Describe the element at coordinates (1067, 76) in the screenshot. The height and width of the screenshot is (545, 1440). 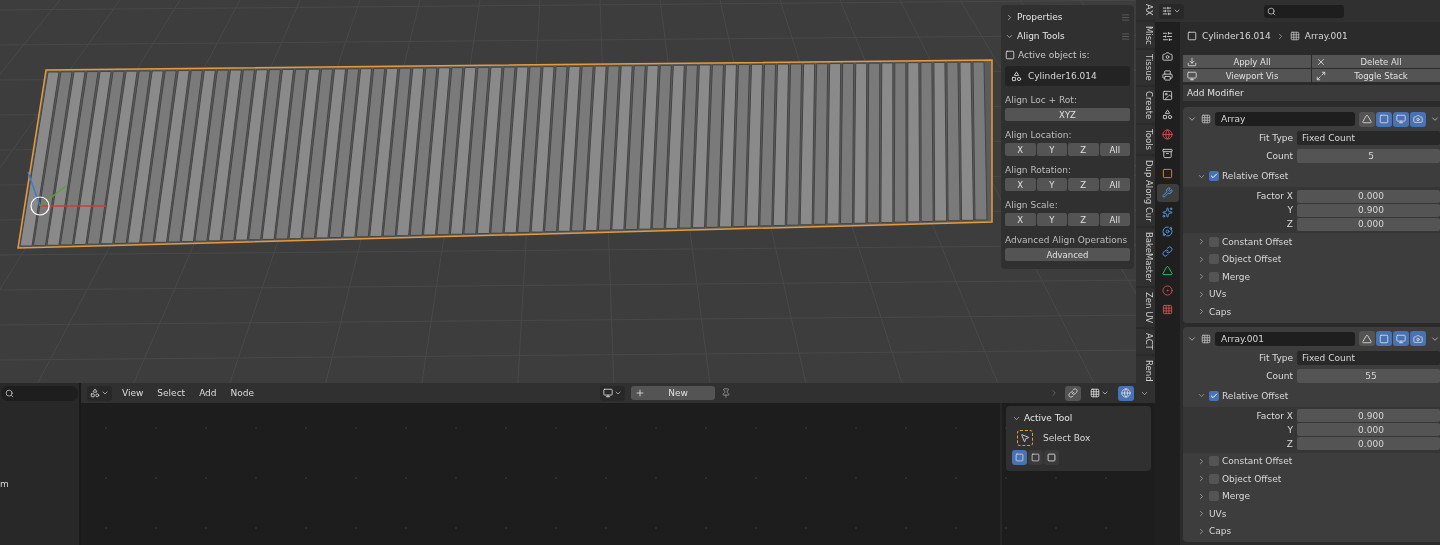
I see `object-field: Cylinder16.014` at that location.